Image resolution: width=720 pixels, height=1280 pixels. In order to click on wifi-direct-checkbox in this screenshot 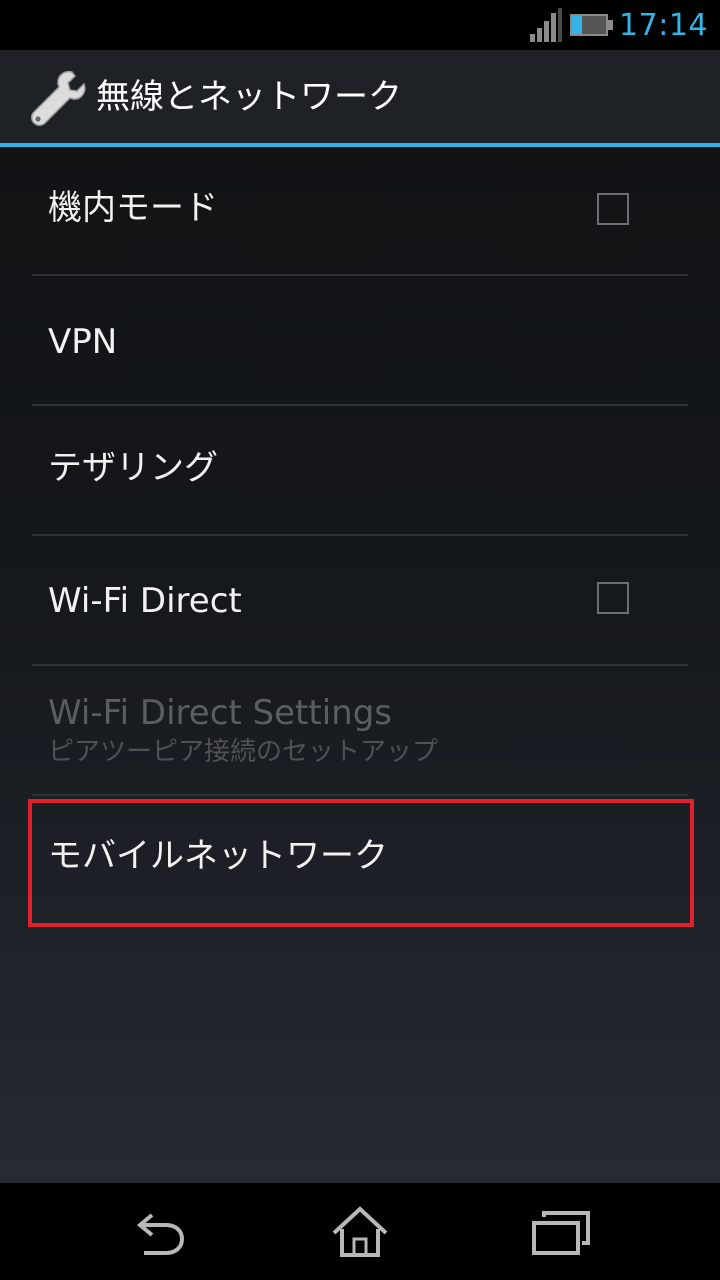, I will do `click(613, 598)`.